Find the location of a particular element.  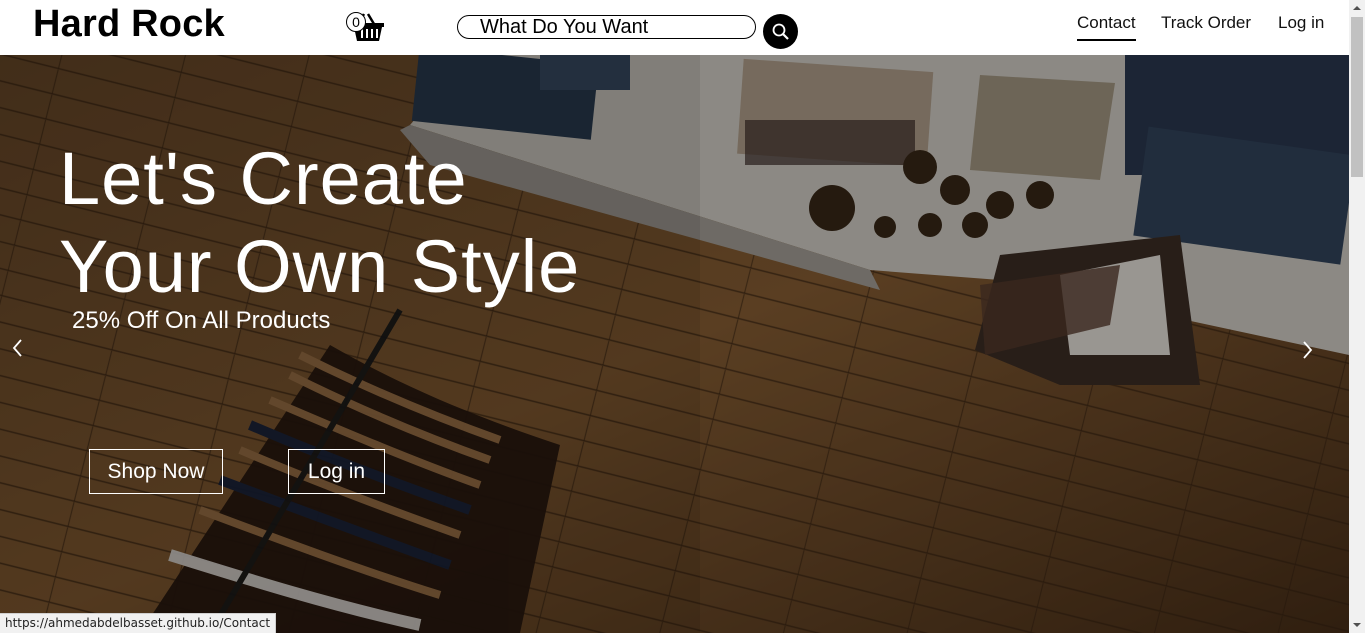

carousel-prev-button is located at coordinates (18, 348).